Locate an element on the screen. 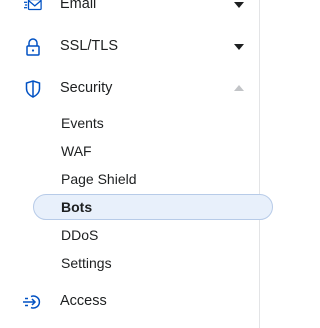 The width and height of the screenshot is (320, 328). sidebar-item-ssl-tls: SSL/TLS is located at coordinates (129, 47).